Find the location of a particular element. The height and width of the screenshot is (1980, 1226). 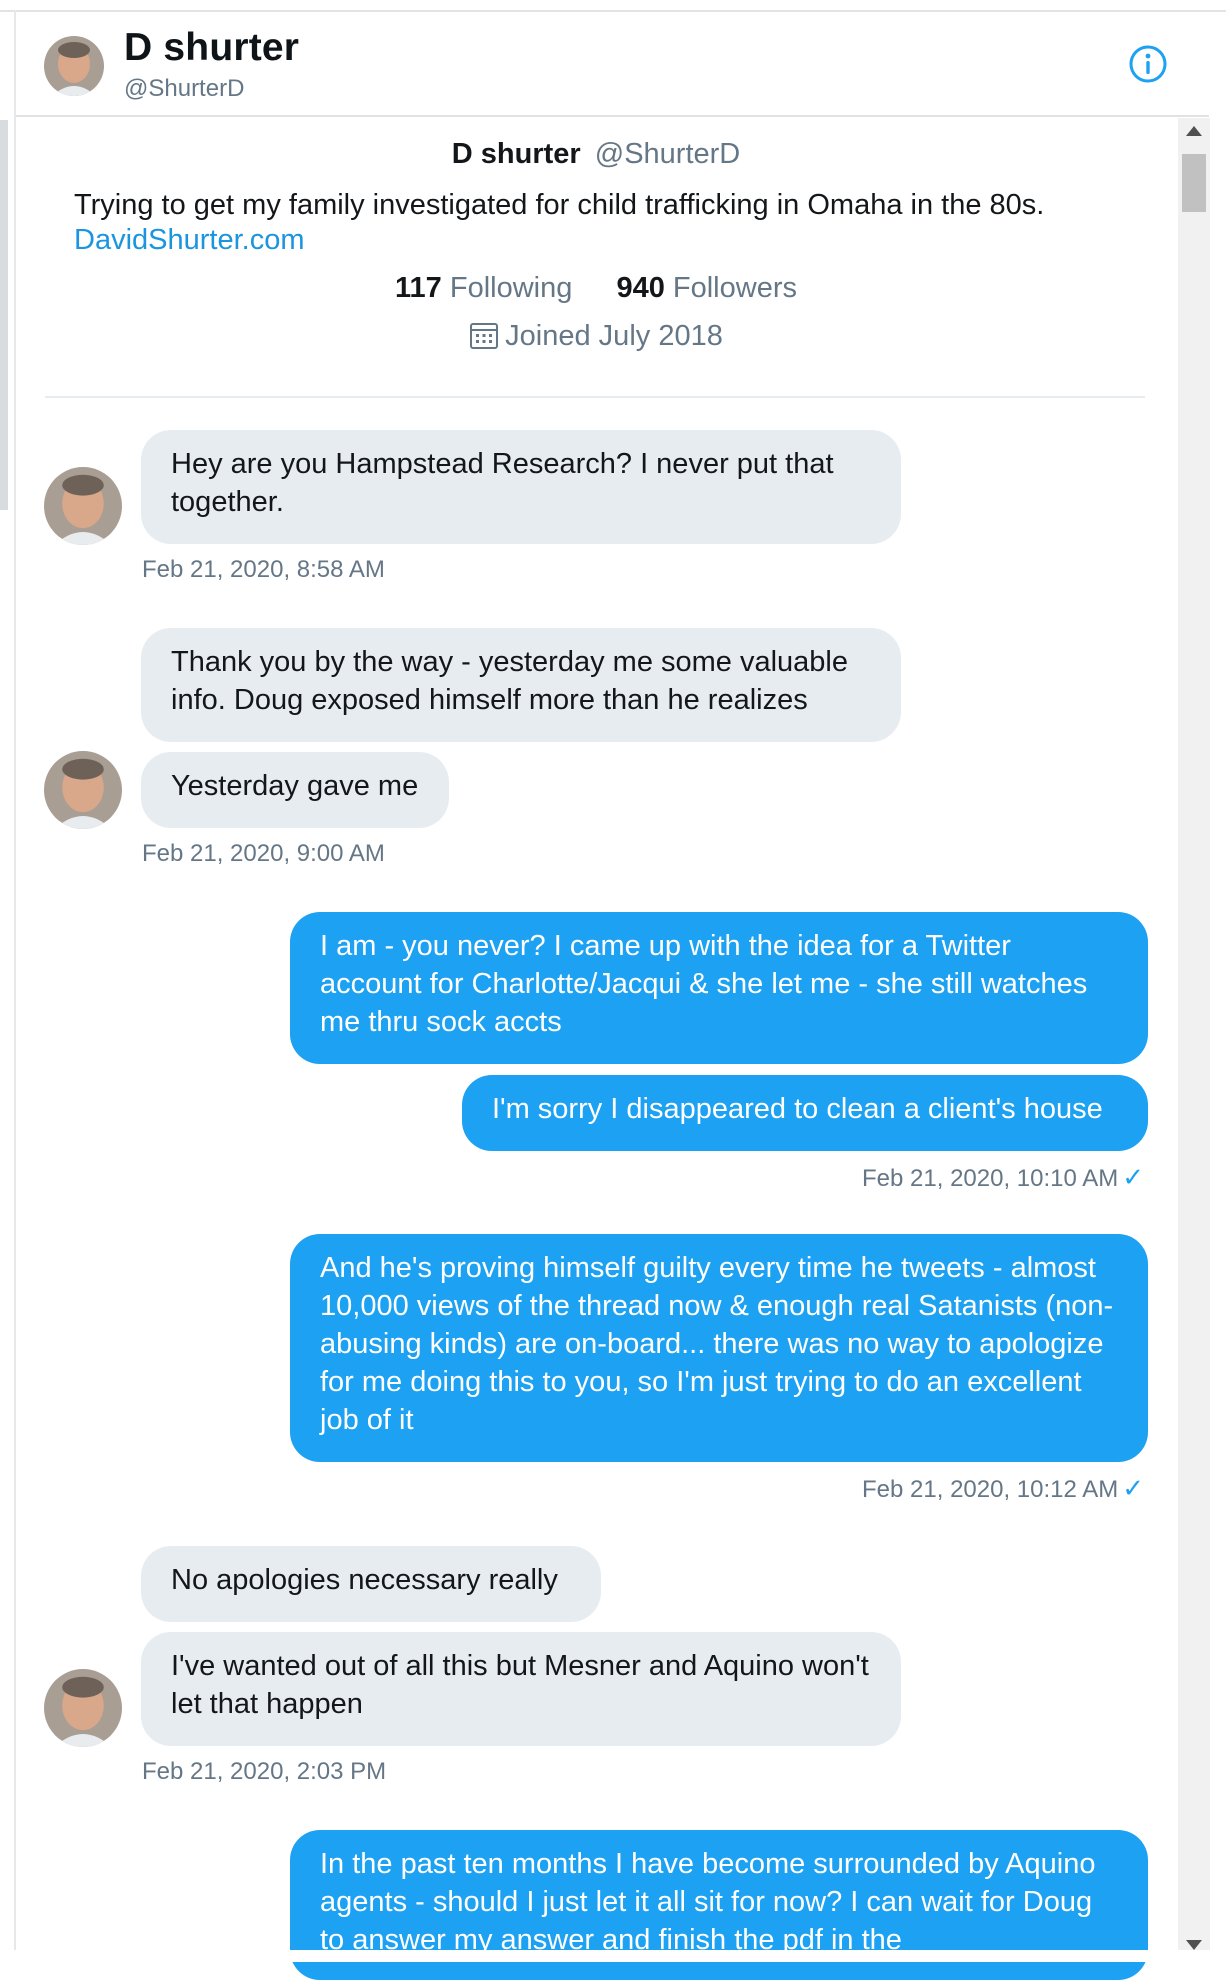

following-count: 117 is located at coordinates (418, 288).